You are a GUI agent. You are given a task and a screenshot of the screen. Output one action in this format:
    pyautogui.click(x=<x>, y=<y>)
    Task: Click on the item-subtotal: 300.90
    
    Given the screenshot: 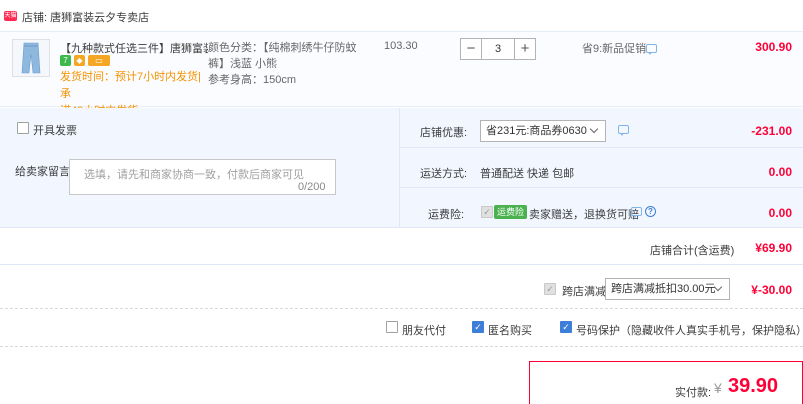 What is the action you would take?
    pyautogui.click(x=773, y=47)
    